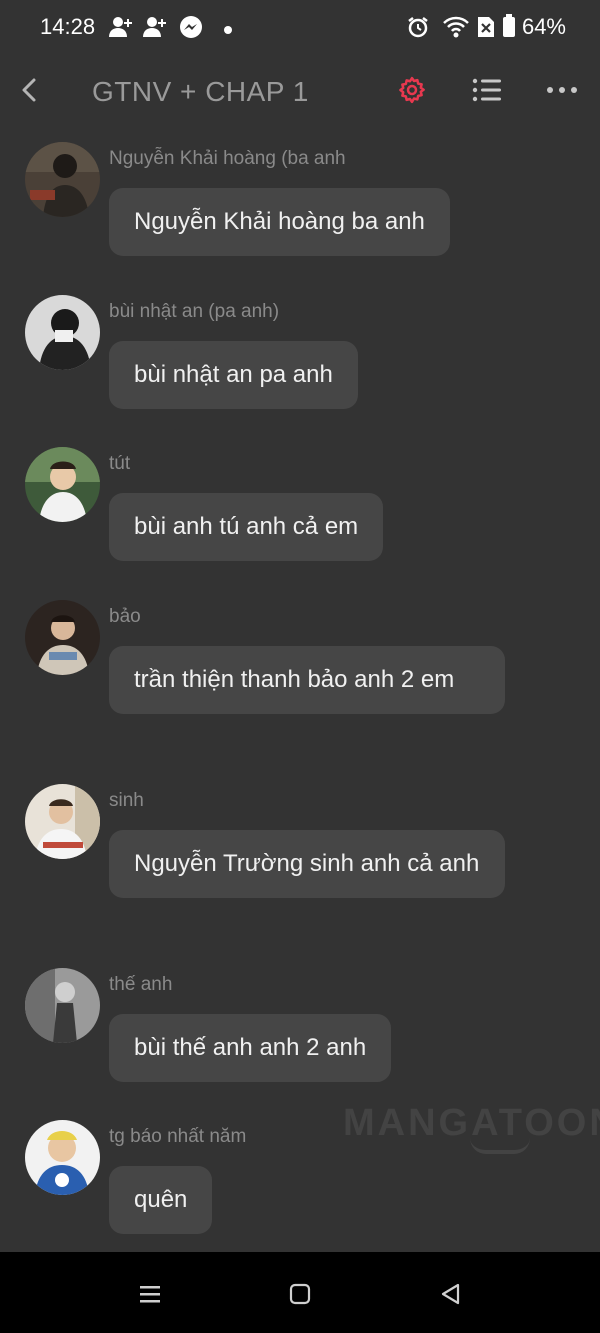  Describe the element at coordinates (200, 91) in the screenshot. I see `chat-title: GTNV + CHAP 1` at that location.